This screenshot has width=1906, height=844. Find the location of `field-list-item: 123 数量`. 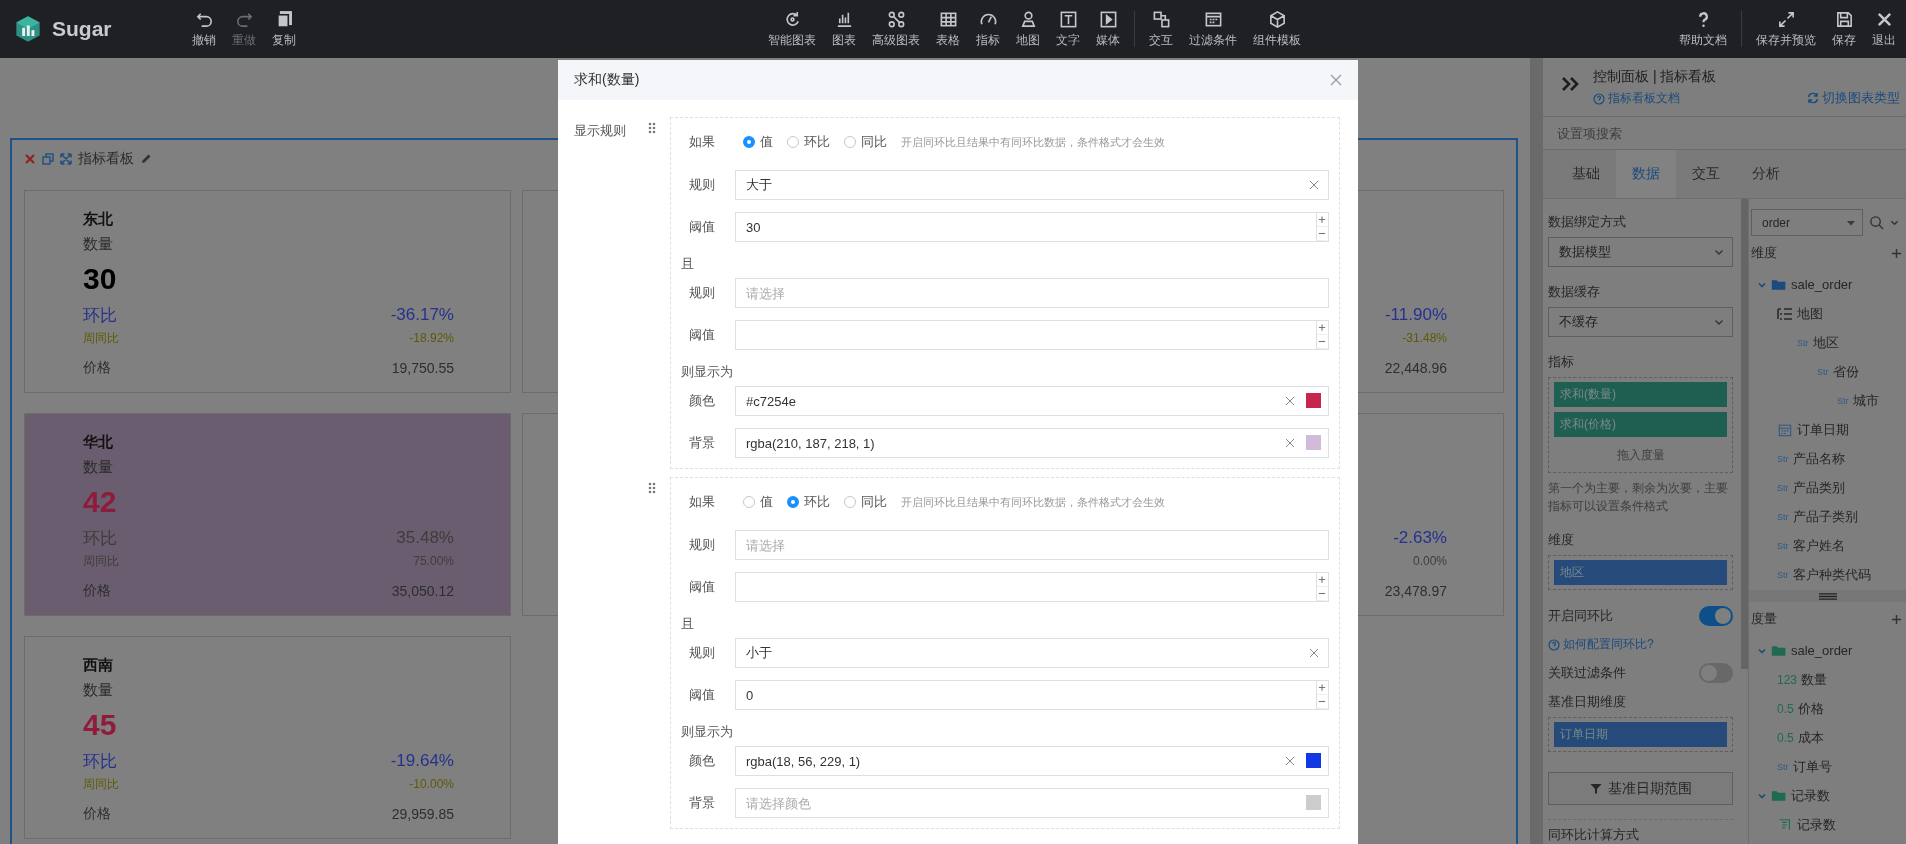

field-list-item: 123 数量 is located at coordinates (1827, 679).